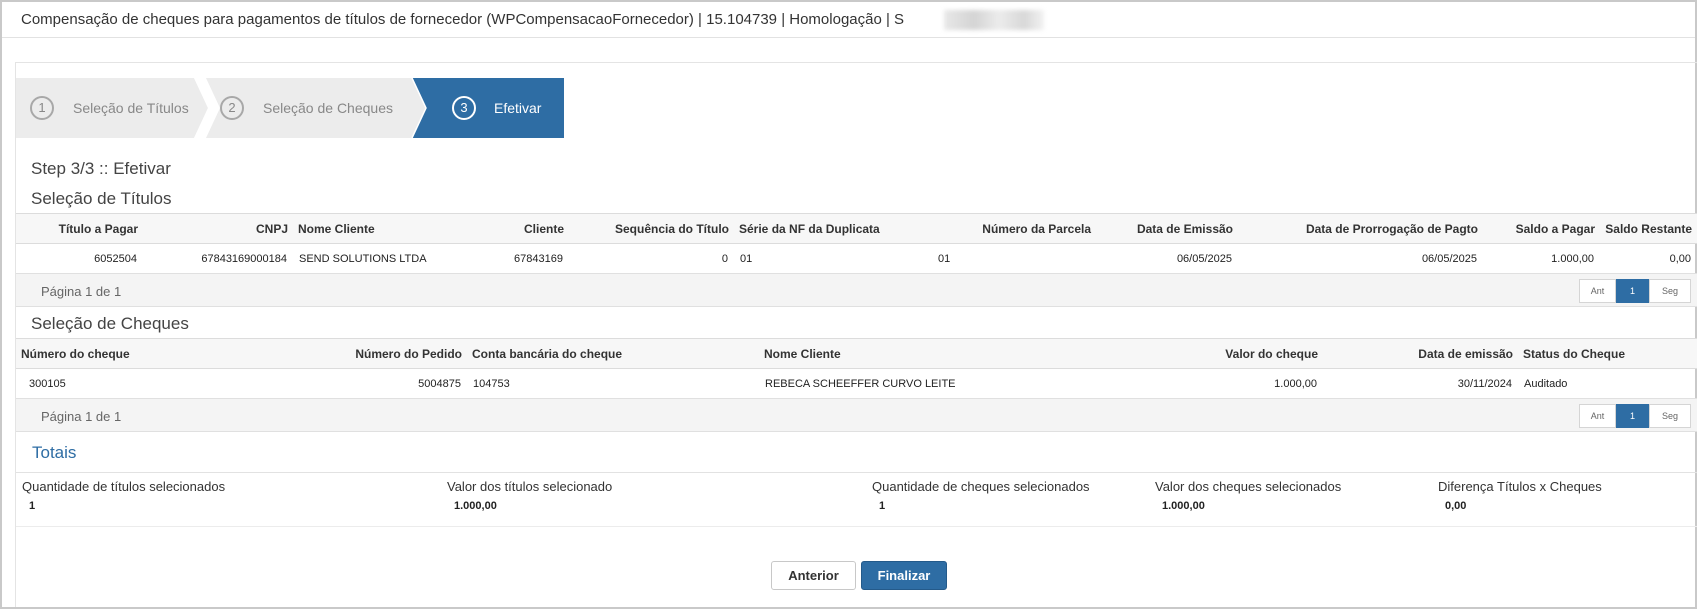 The height and width of the screenshot is (609, 1697). Describe the element at coordinates (125, 383) in the screenshot. I see `cell-numero-cheque: 300105` at that location.